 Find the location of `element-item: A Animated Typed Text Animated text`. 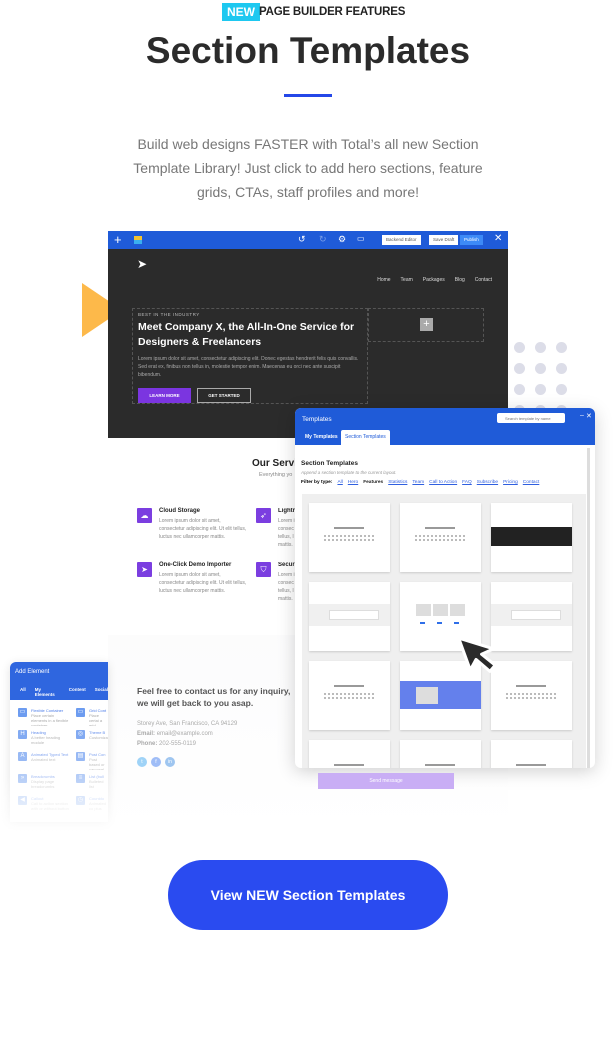

element-item: A Animated Typed Text Animated text is located at coordinates (44, 761).